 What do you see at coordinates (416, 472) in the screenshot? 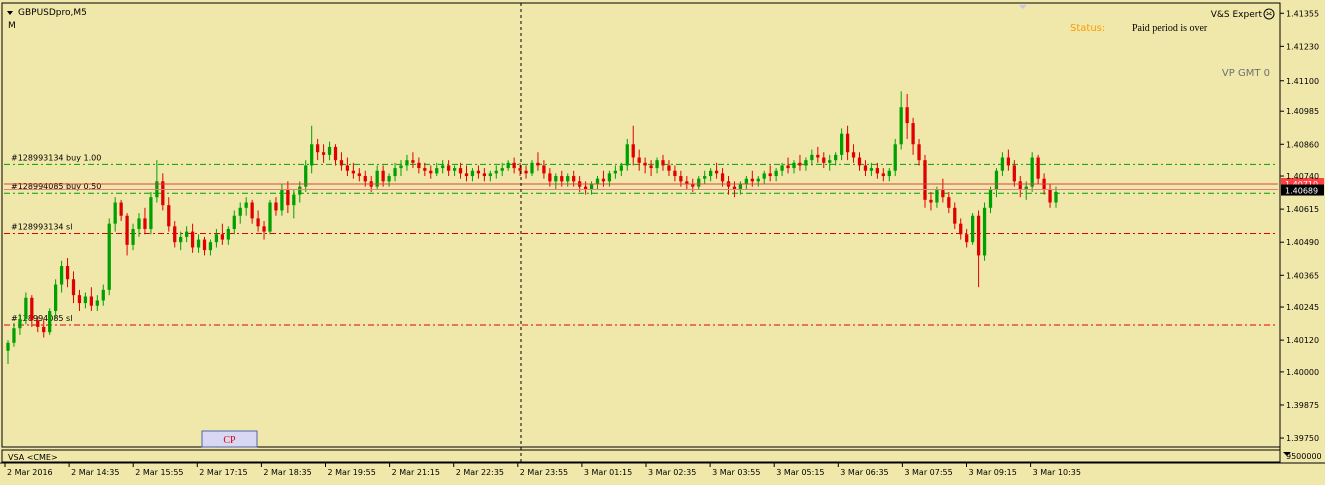
I see `x-tick-label: 2 Mar 21:15` at bounding box center [416, 472].